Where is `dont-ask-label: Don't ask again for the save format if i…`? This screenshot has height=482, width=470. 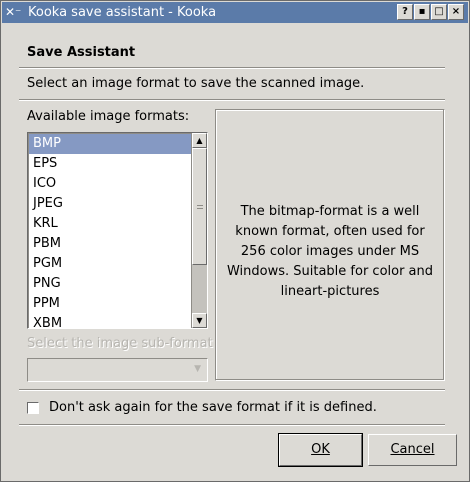 dont-ask-label: Don't ask again for the save format if i… is located at coordinates (213, 407).